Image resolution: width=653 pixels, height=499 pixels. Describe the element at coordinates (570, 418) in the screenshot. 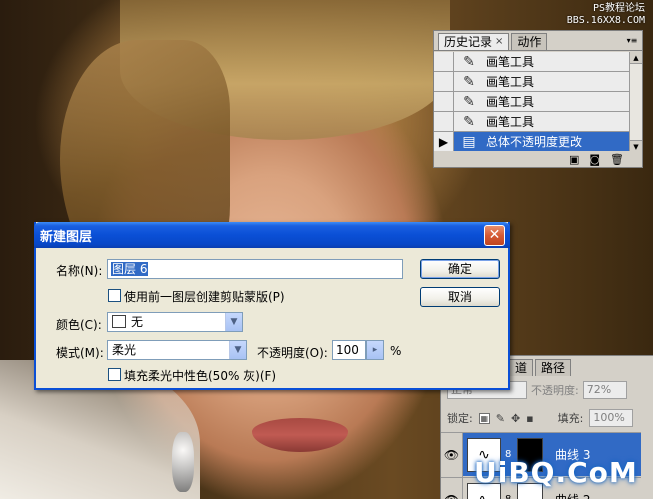

I see `fill-label: 填充:` at that location.